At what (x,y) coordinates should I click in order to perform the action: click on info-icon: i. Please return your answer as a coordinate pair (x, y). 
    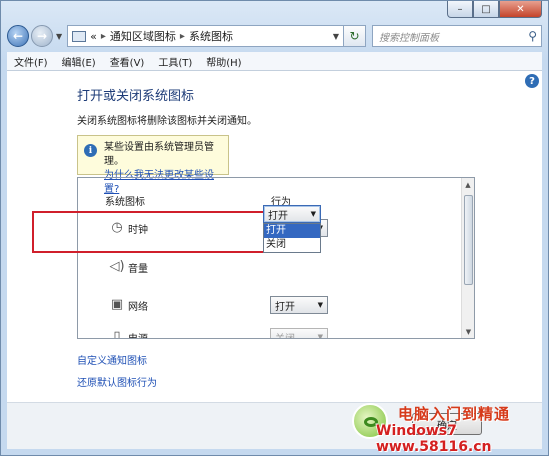
    Looking at the image, I should click on (90, 150).